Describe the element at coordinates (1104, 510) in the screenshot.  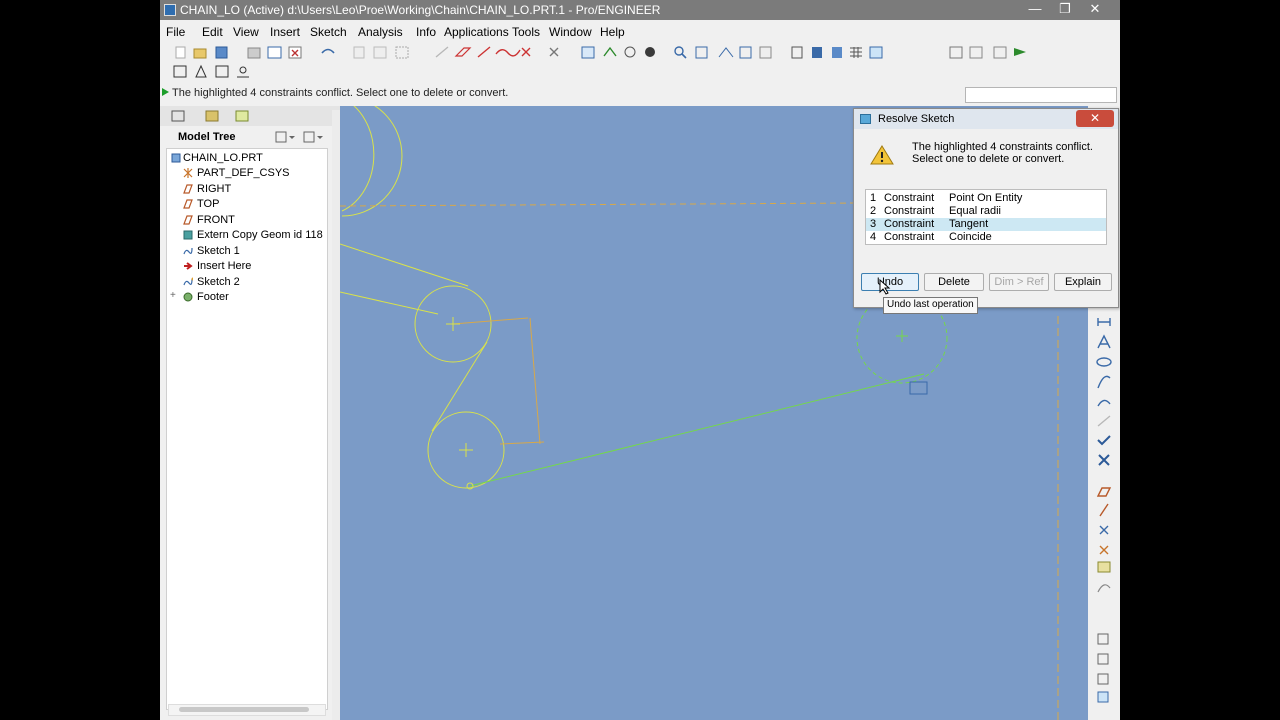
I see `axis-tool-icon` at that location.